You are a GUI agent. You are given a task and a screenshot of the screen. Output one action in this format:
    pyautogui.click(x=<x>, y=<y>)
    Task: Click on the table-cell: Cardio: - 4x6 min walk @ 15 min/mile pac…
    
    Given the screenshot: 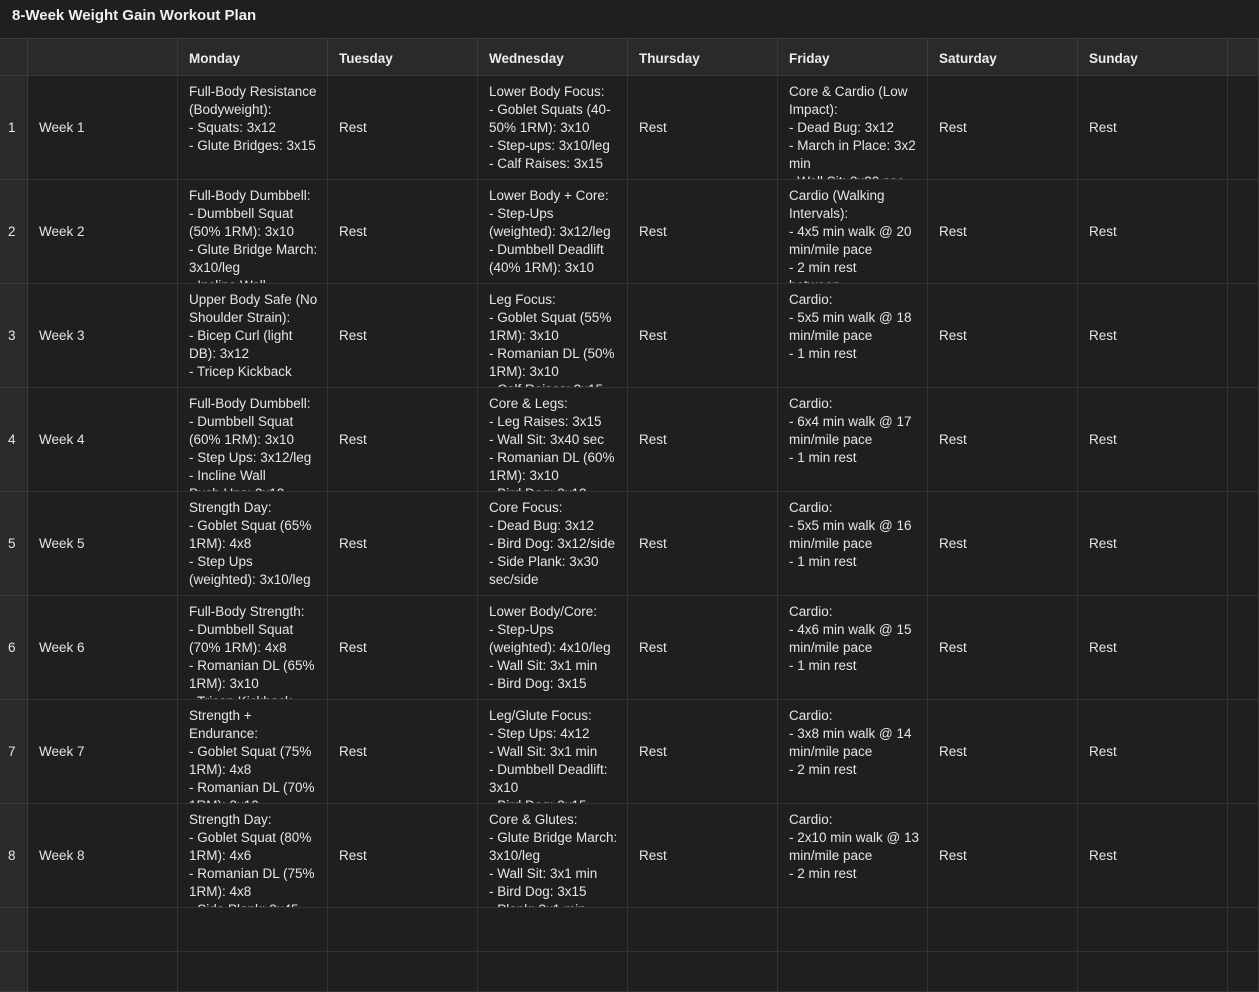 What is the action you would take?
    pyautogui.click(x=853, y=648)
    